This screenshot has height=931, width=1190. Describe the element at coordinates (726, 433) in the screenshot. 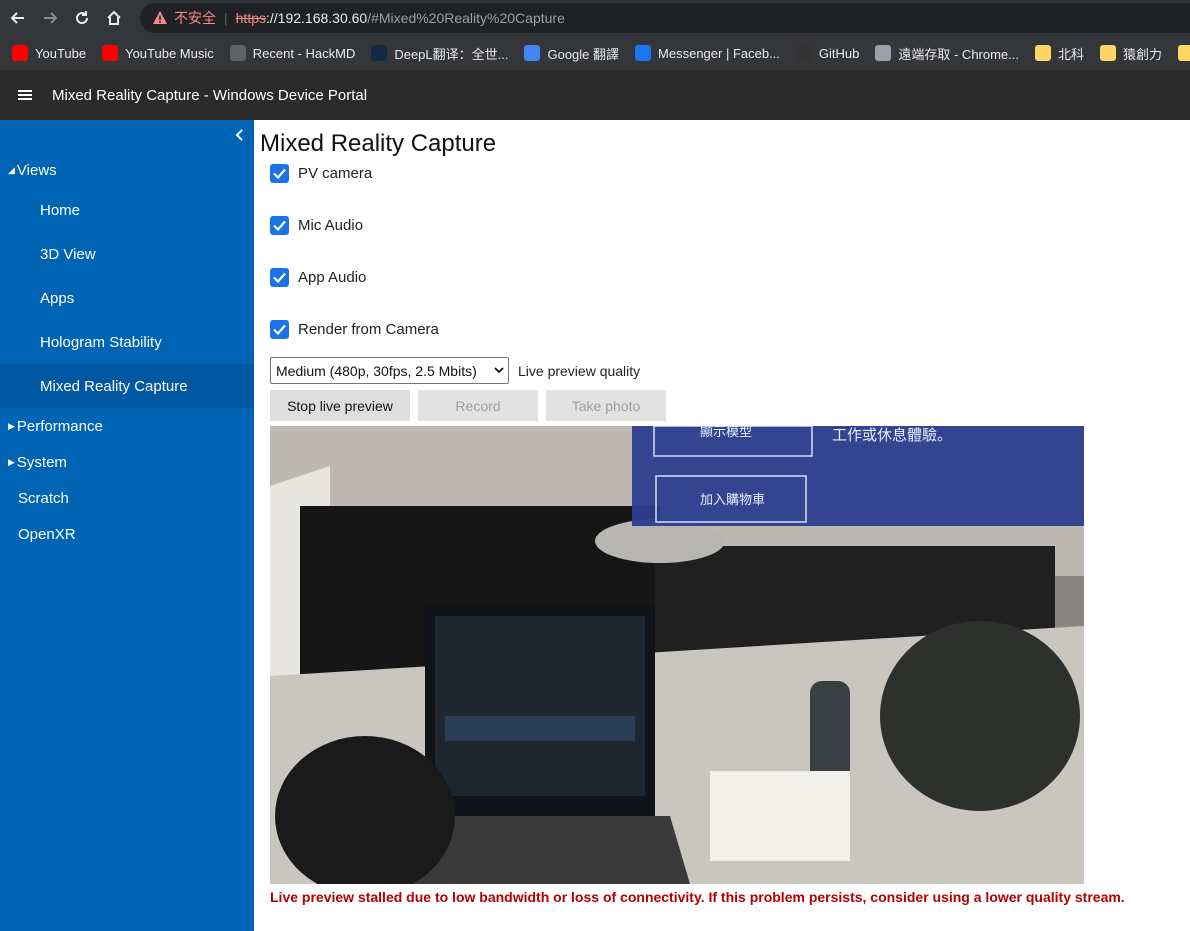

I see `preview-overlay-left-text: 顯示模型` at that location.